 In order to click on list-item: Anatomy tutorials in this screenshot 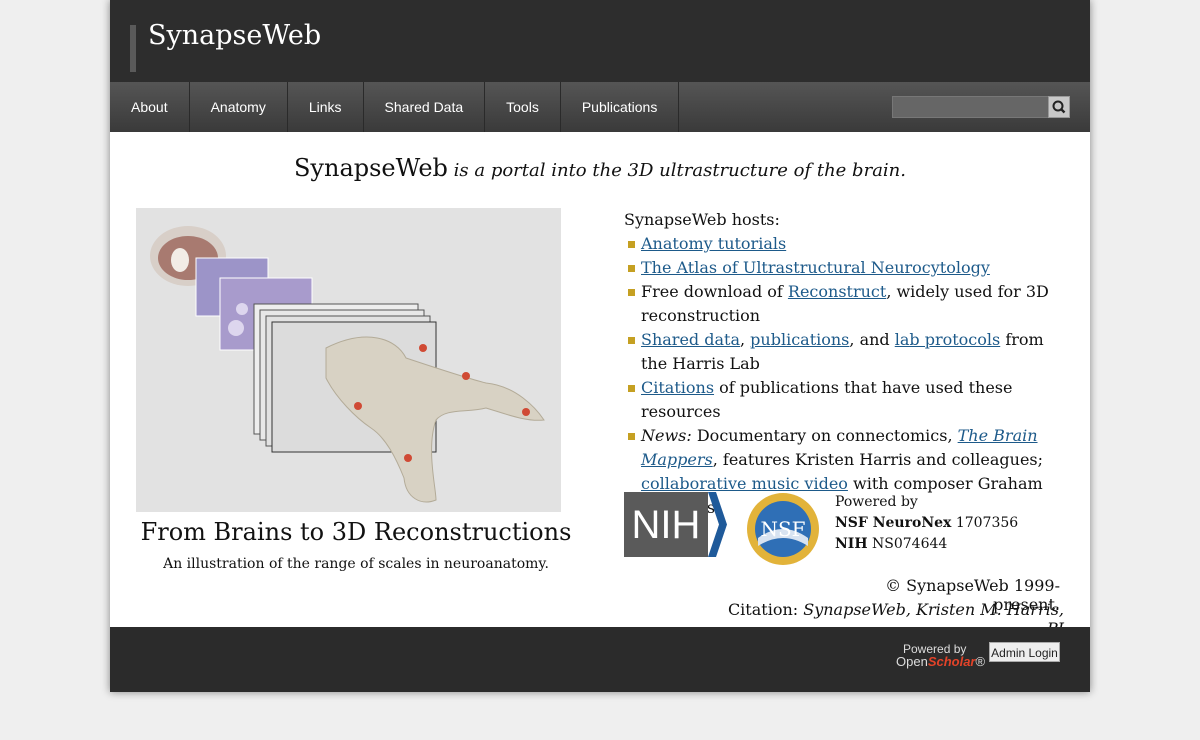, I will do `click(844, 244)`.